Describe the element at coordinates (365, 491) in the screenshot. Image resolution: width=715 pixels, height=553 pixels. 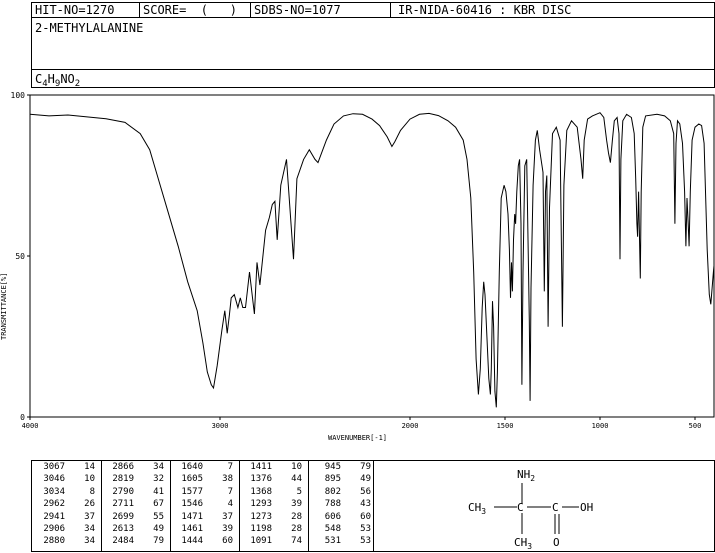
I see `peak-transmittance: 56` at that location.